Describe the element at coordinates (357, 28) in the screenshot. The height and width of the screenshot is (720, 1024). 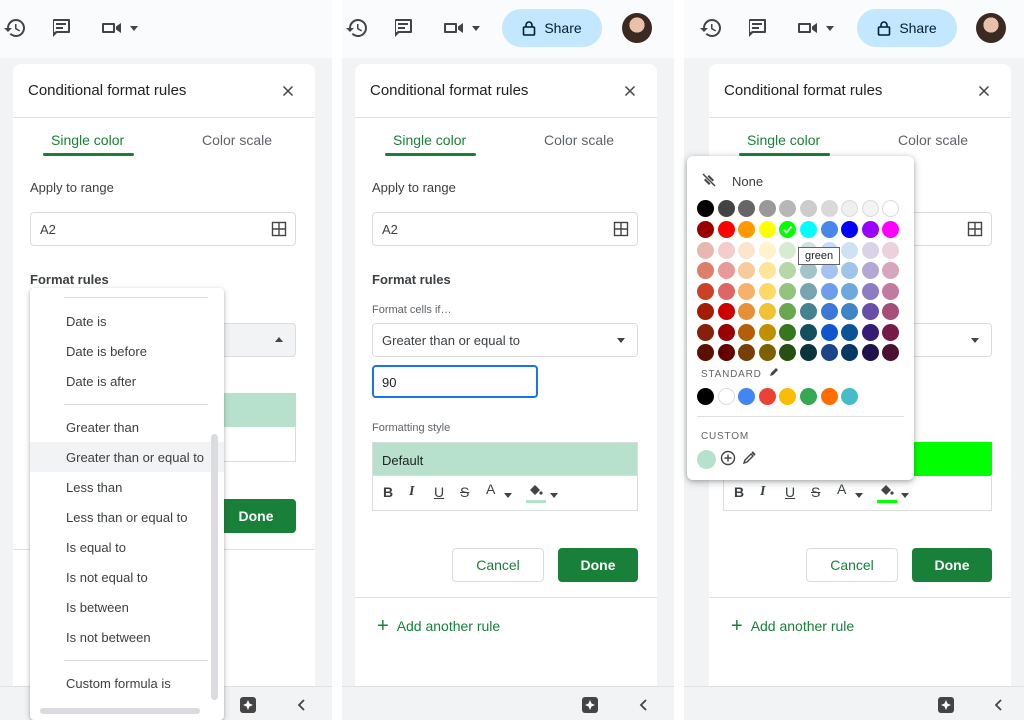
I see `history-icon` at that location.